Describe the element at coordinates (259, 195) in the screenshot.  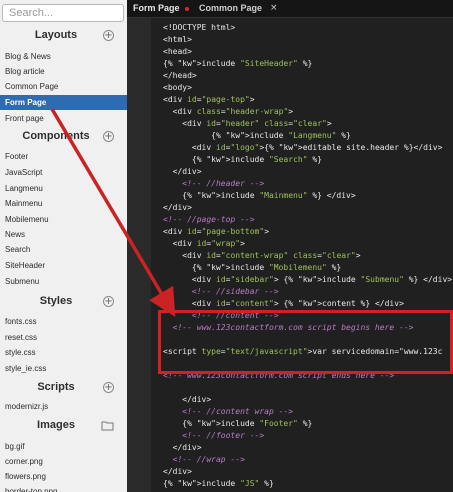
I see `code-line: {% "kw">include "Mainmenu" %} </div>` at that location.